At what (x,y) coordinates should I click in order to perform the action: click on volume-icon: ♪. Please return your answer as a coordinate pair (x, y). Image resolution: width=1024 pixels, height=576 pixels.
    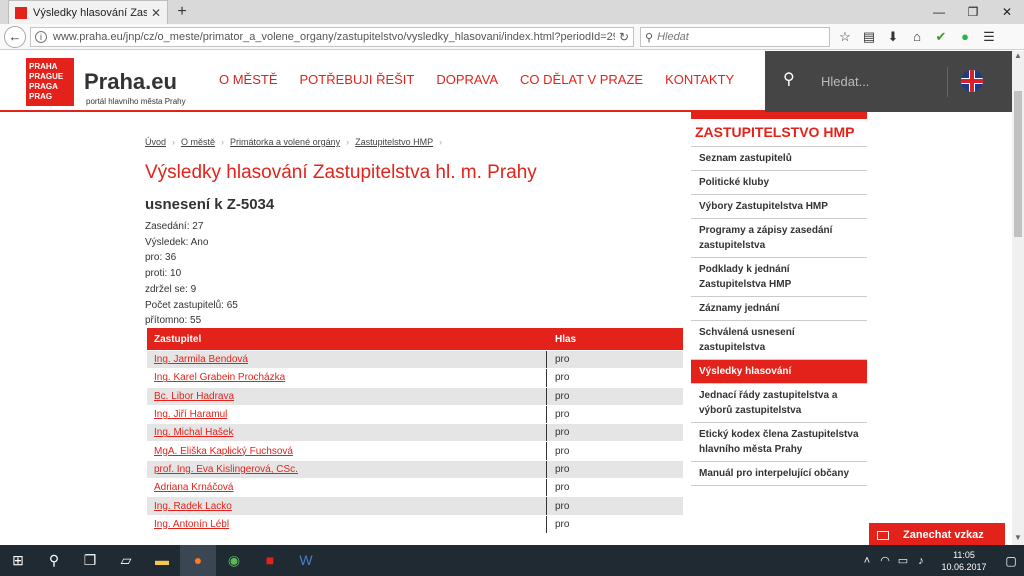
    Looking at the image, I should click on (921, 561).